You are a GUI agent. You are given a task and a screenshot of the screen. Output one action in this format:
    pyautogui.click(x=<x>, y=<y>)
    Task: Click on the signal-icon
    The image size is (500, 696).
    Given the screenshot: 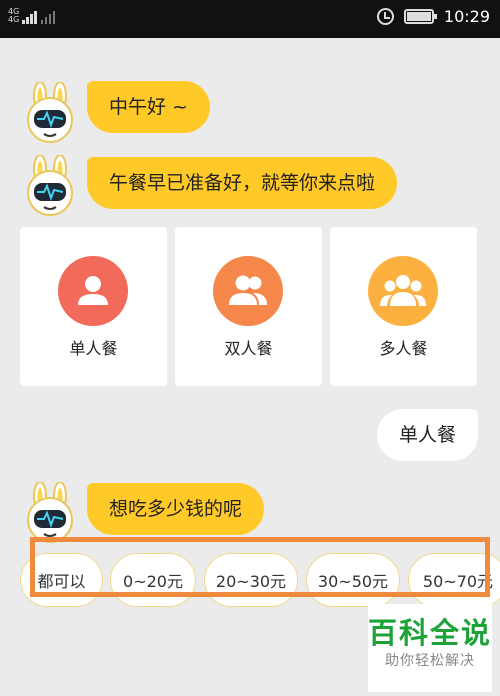 What is the action you would take?
    pyautogui.click(x=29, y=17)
    